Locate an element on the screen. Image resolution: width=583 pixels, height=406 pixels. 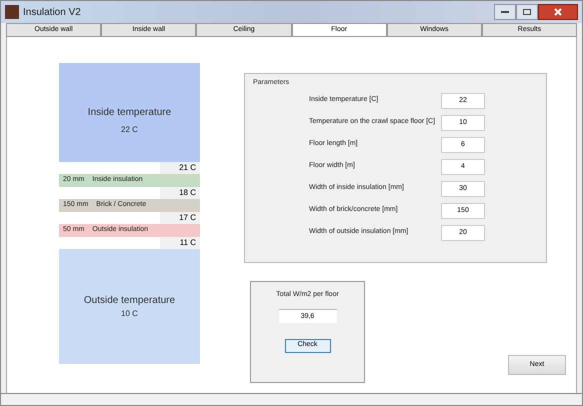
close-button is located at coordinates (558, 12).